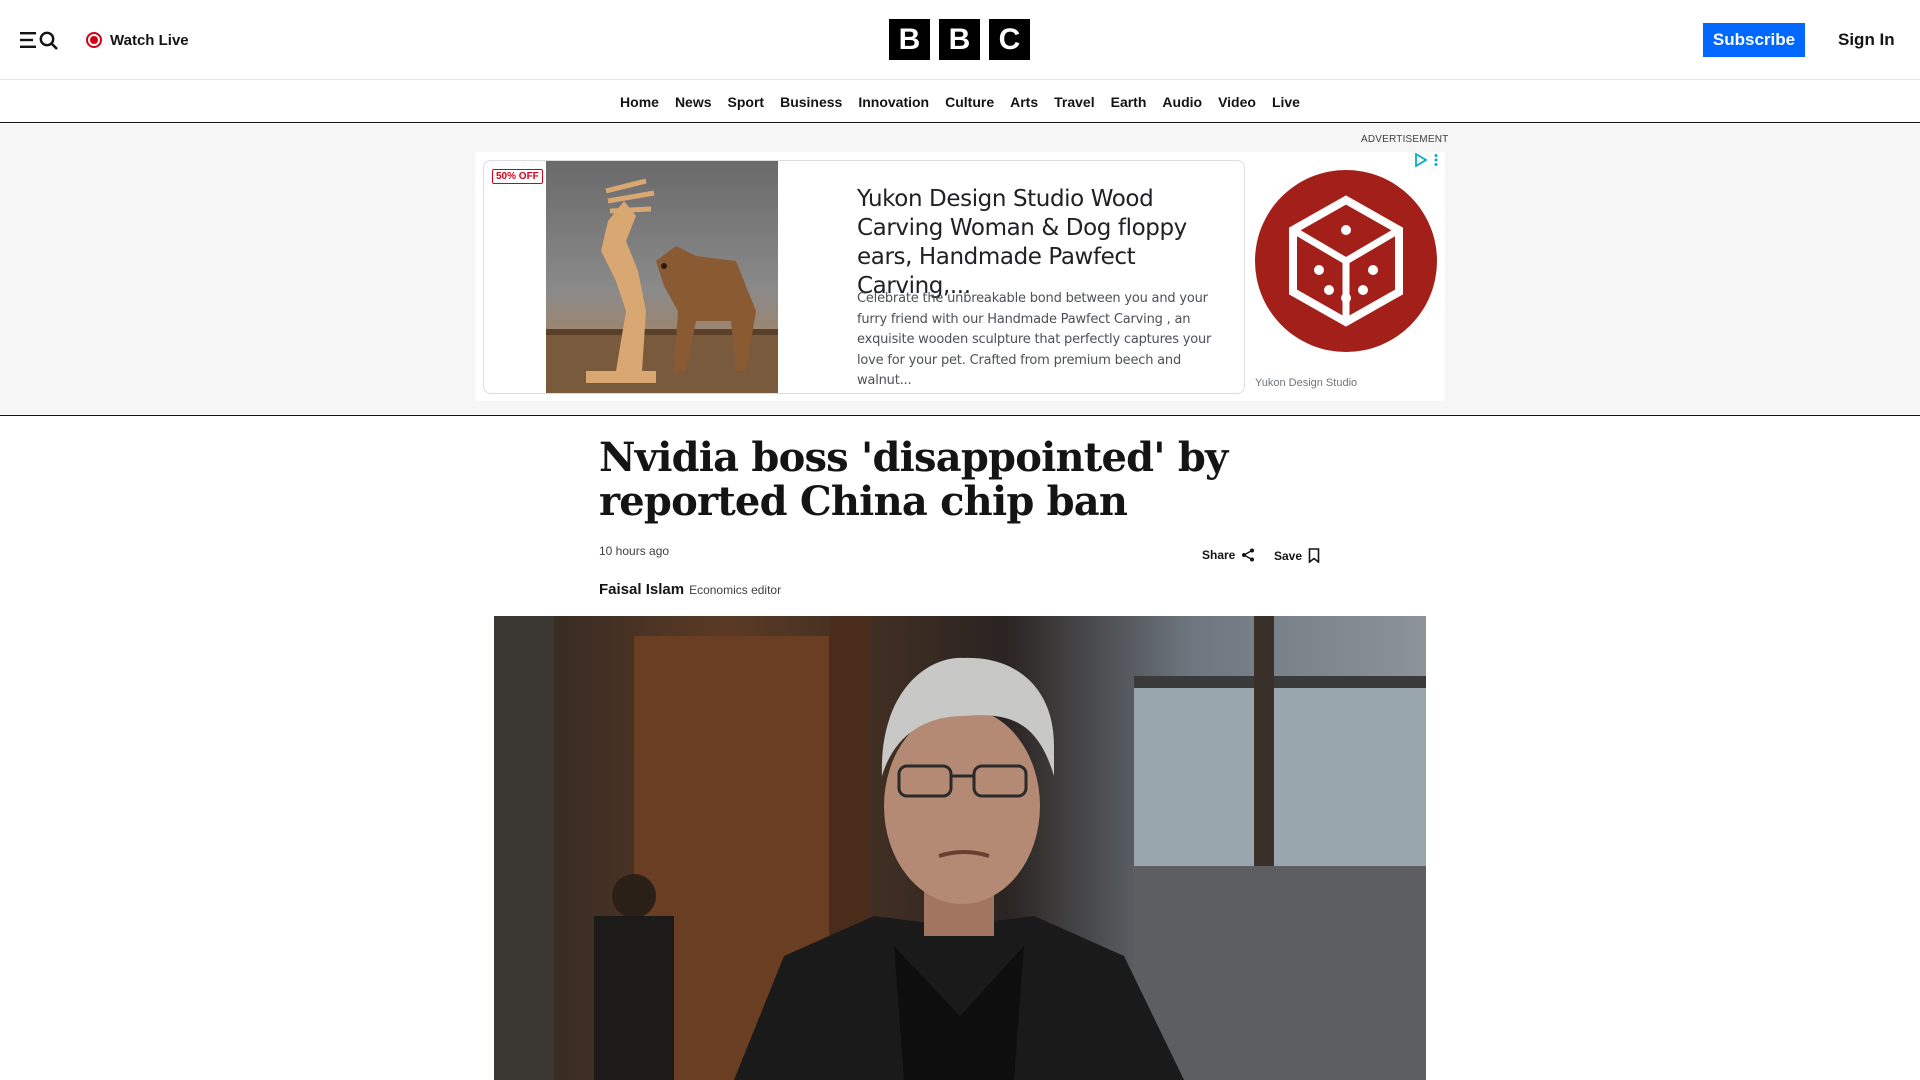 This screenshot has height=1080, width=1920. What do you see at coordinates (1182, 102) in the screenshot?
I see `nav-item-audio: Audio` at bounding box center [1182, 102].